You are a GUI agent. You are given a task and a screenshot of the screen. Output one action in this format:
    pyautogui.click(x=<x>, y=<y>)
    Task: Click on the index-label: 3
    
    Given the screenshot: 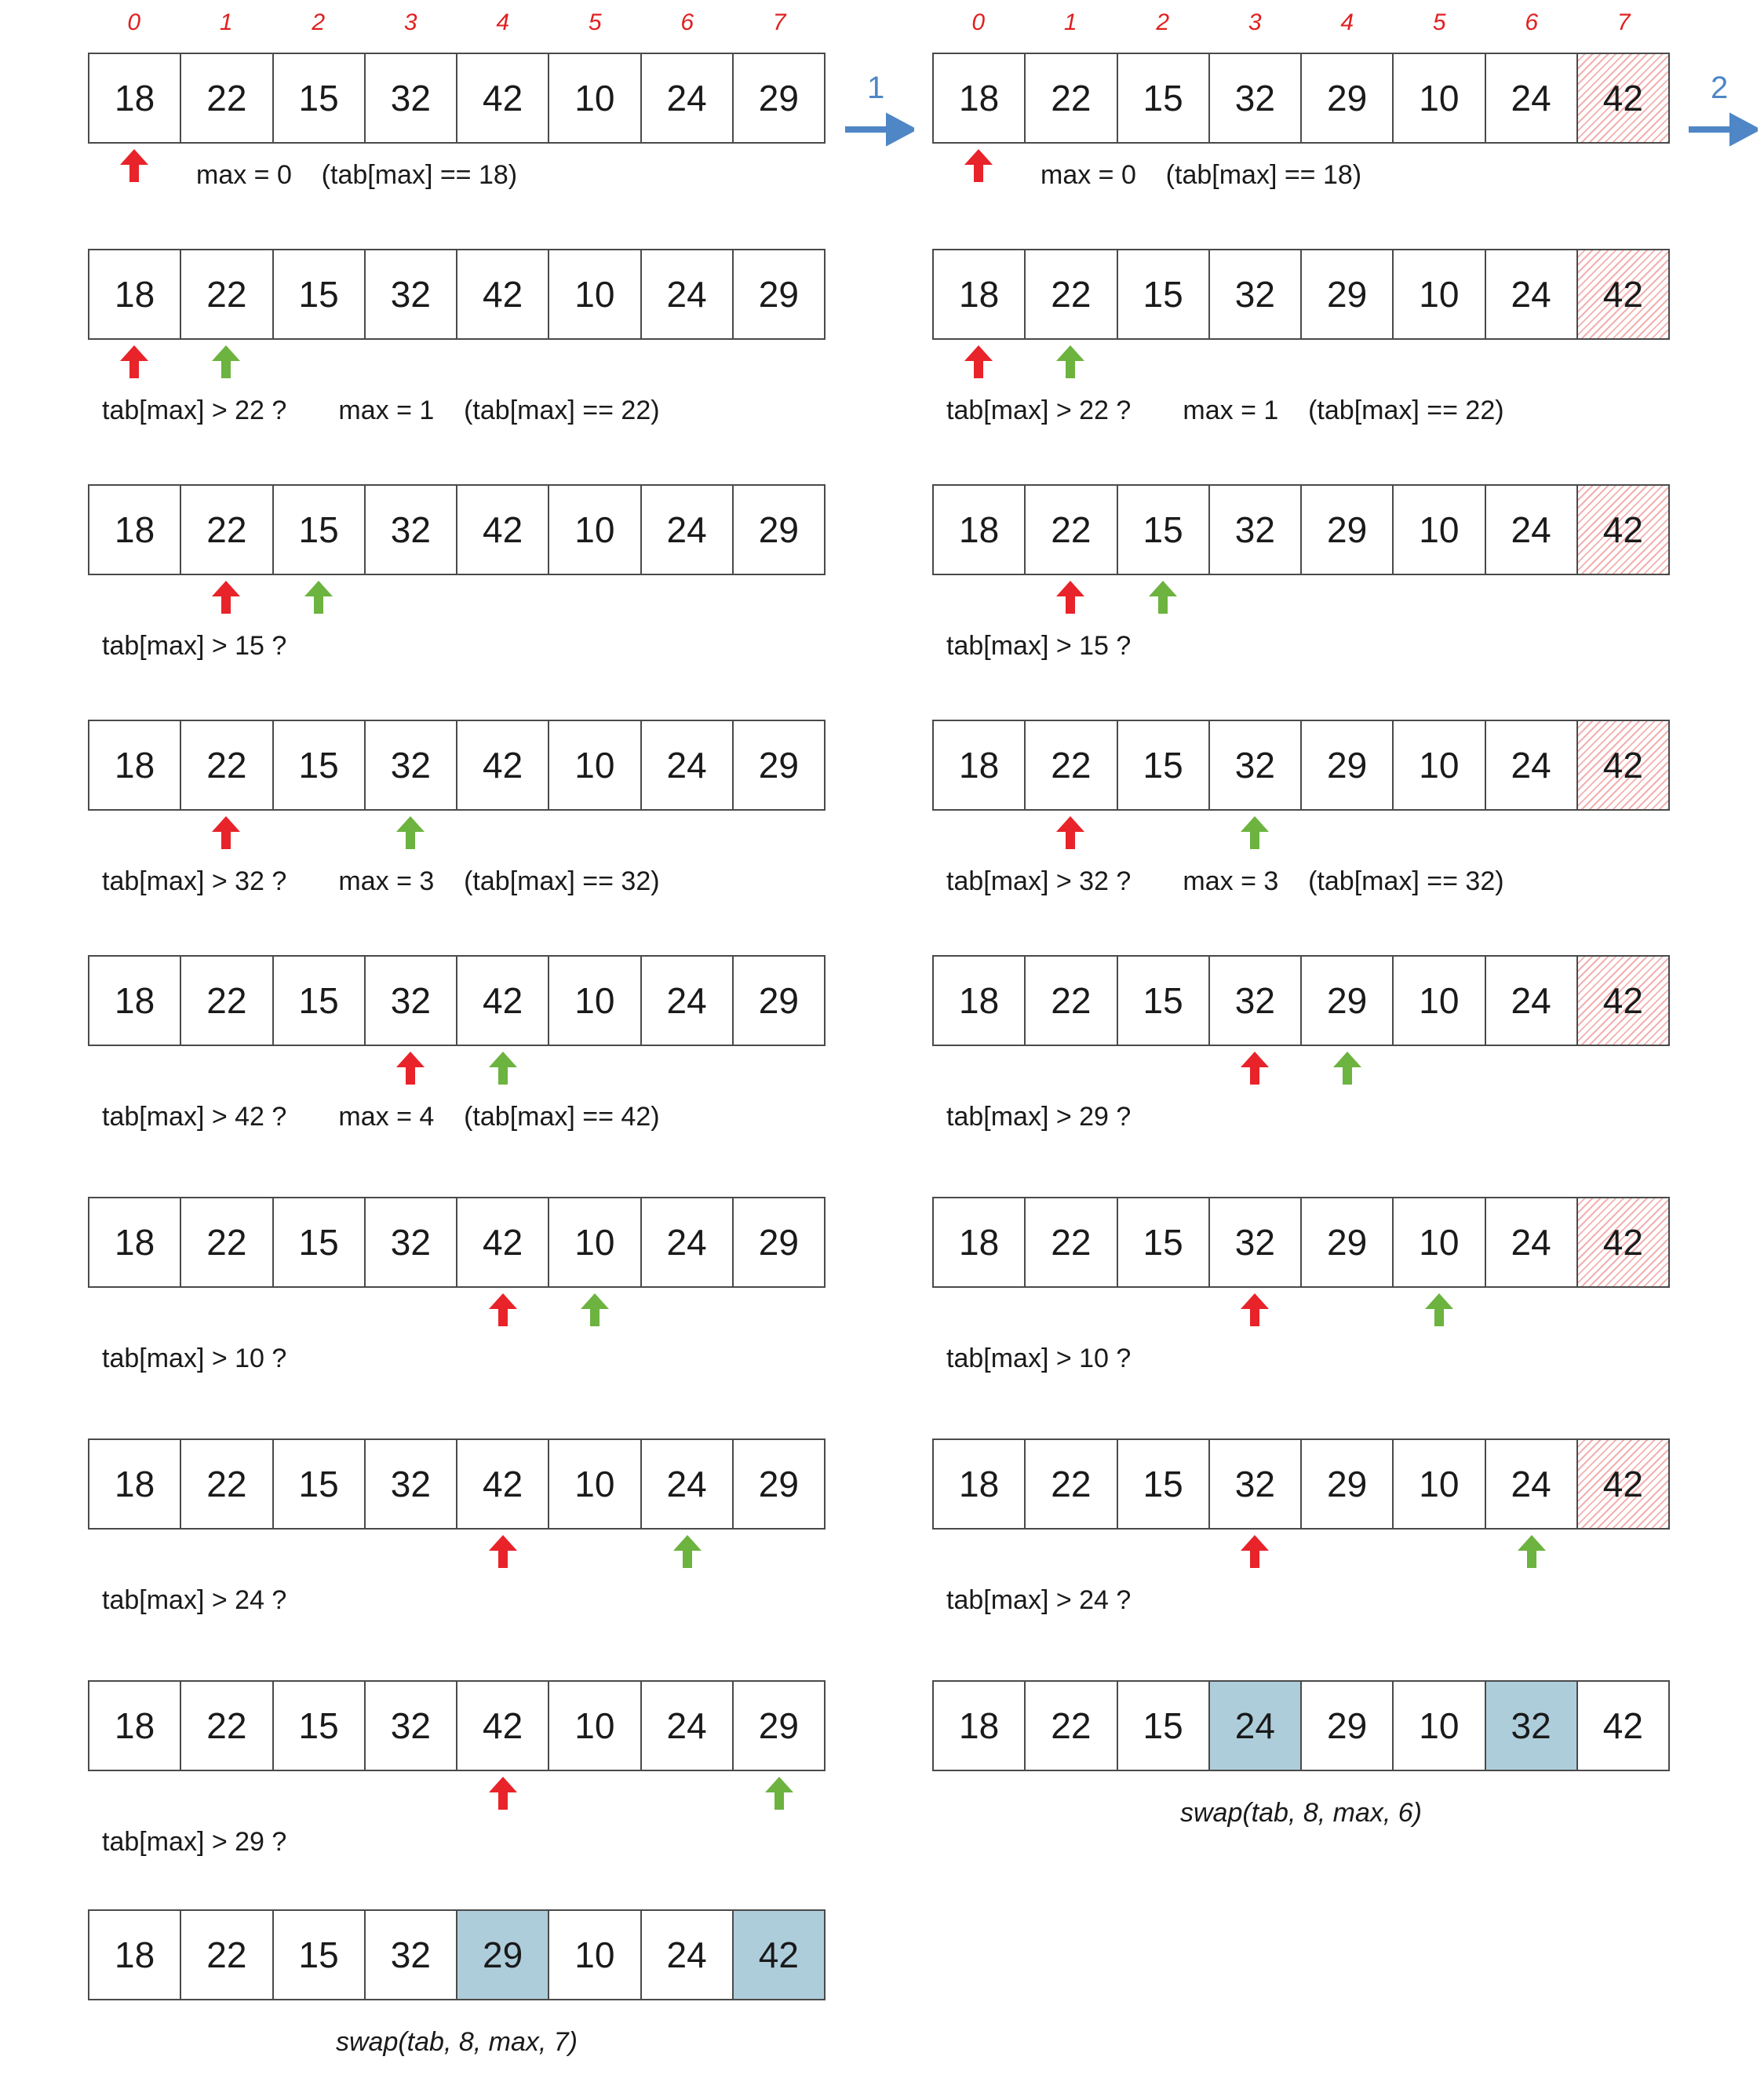 What is the action you would take?
    pyautogui.click(x=1255, y=22)
    